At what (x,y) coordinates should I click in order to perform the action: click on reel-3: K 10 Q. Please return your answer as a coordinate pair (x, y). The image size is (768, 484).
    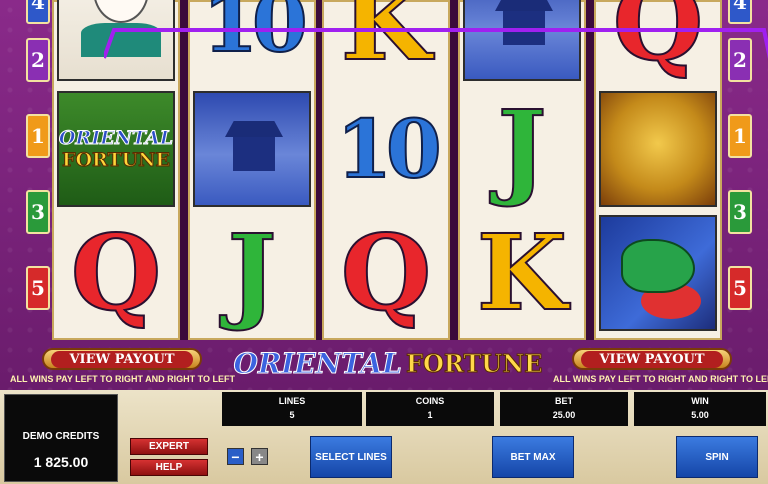
    Looking at the image, I should click on (386, 170).